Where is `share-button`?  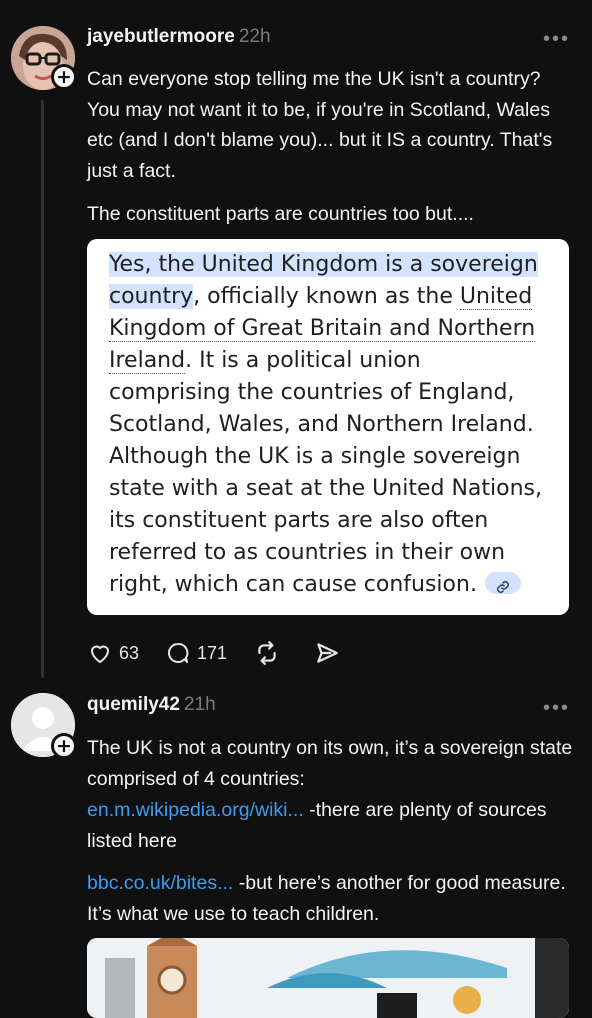
share-button is located at coordinates (330, 653).